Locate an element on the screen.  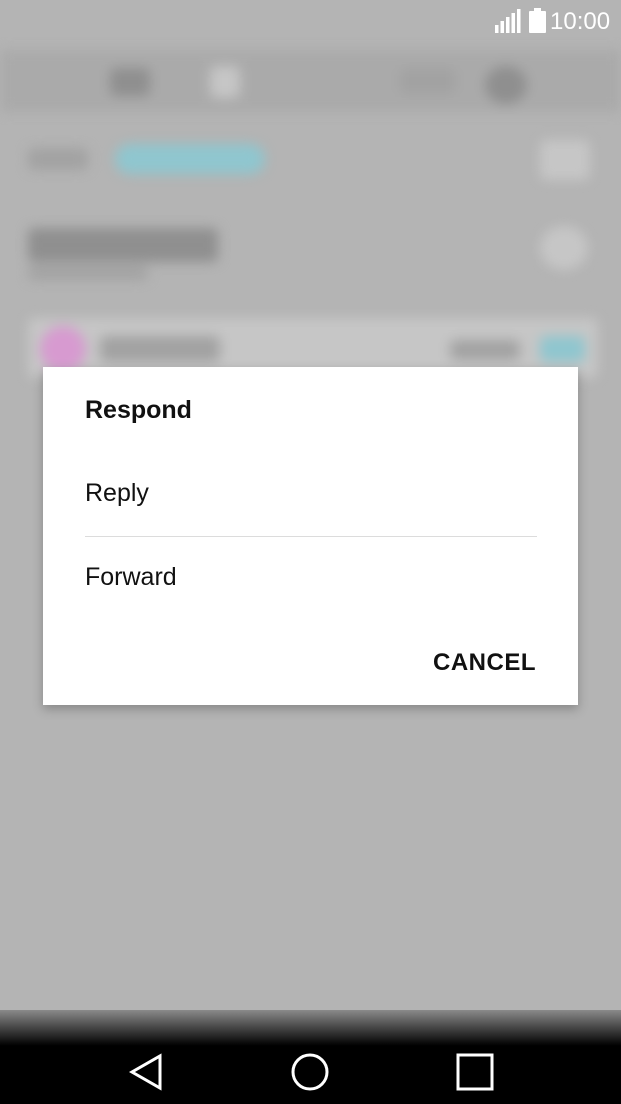
reply-option: Reply is located at coordinates (310, 493).